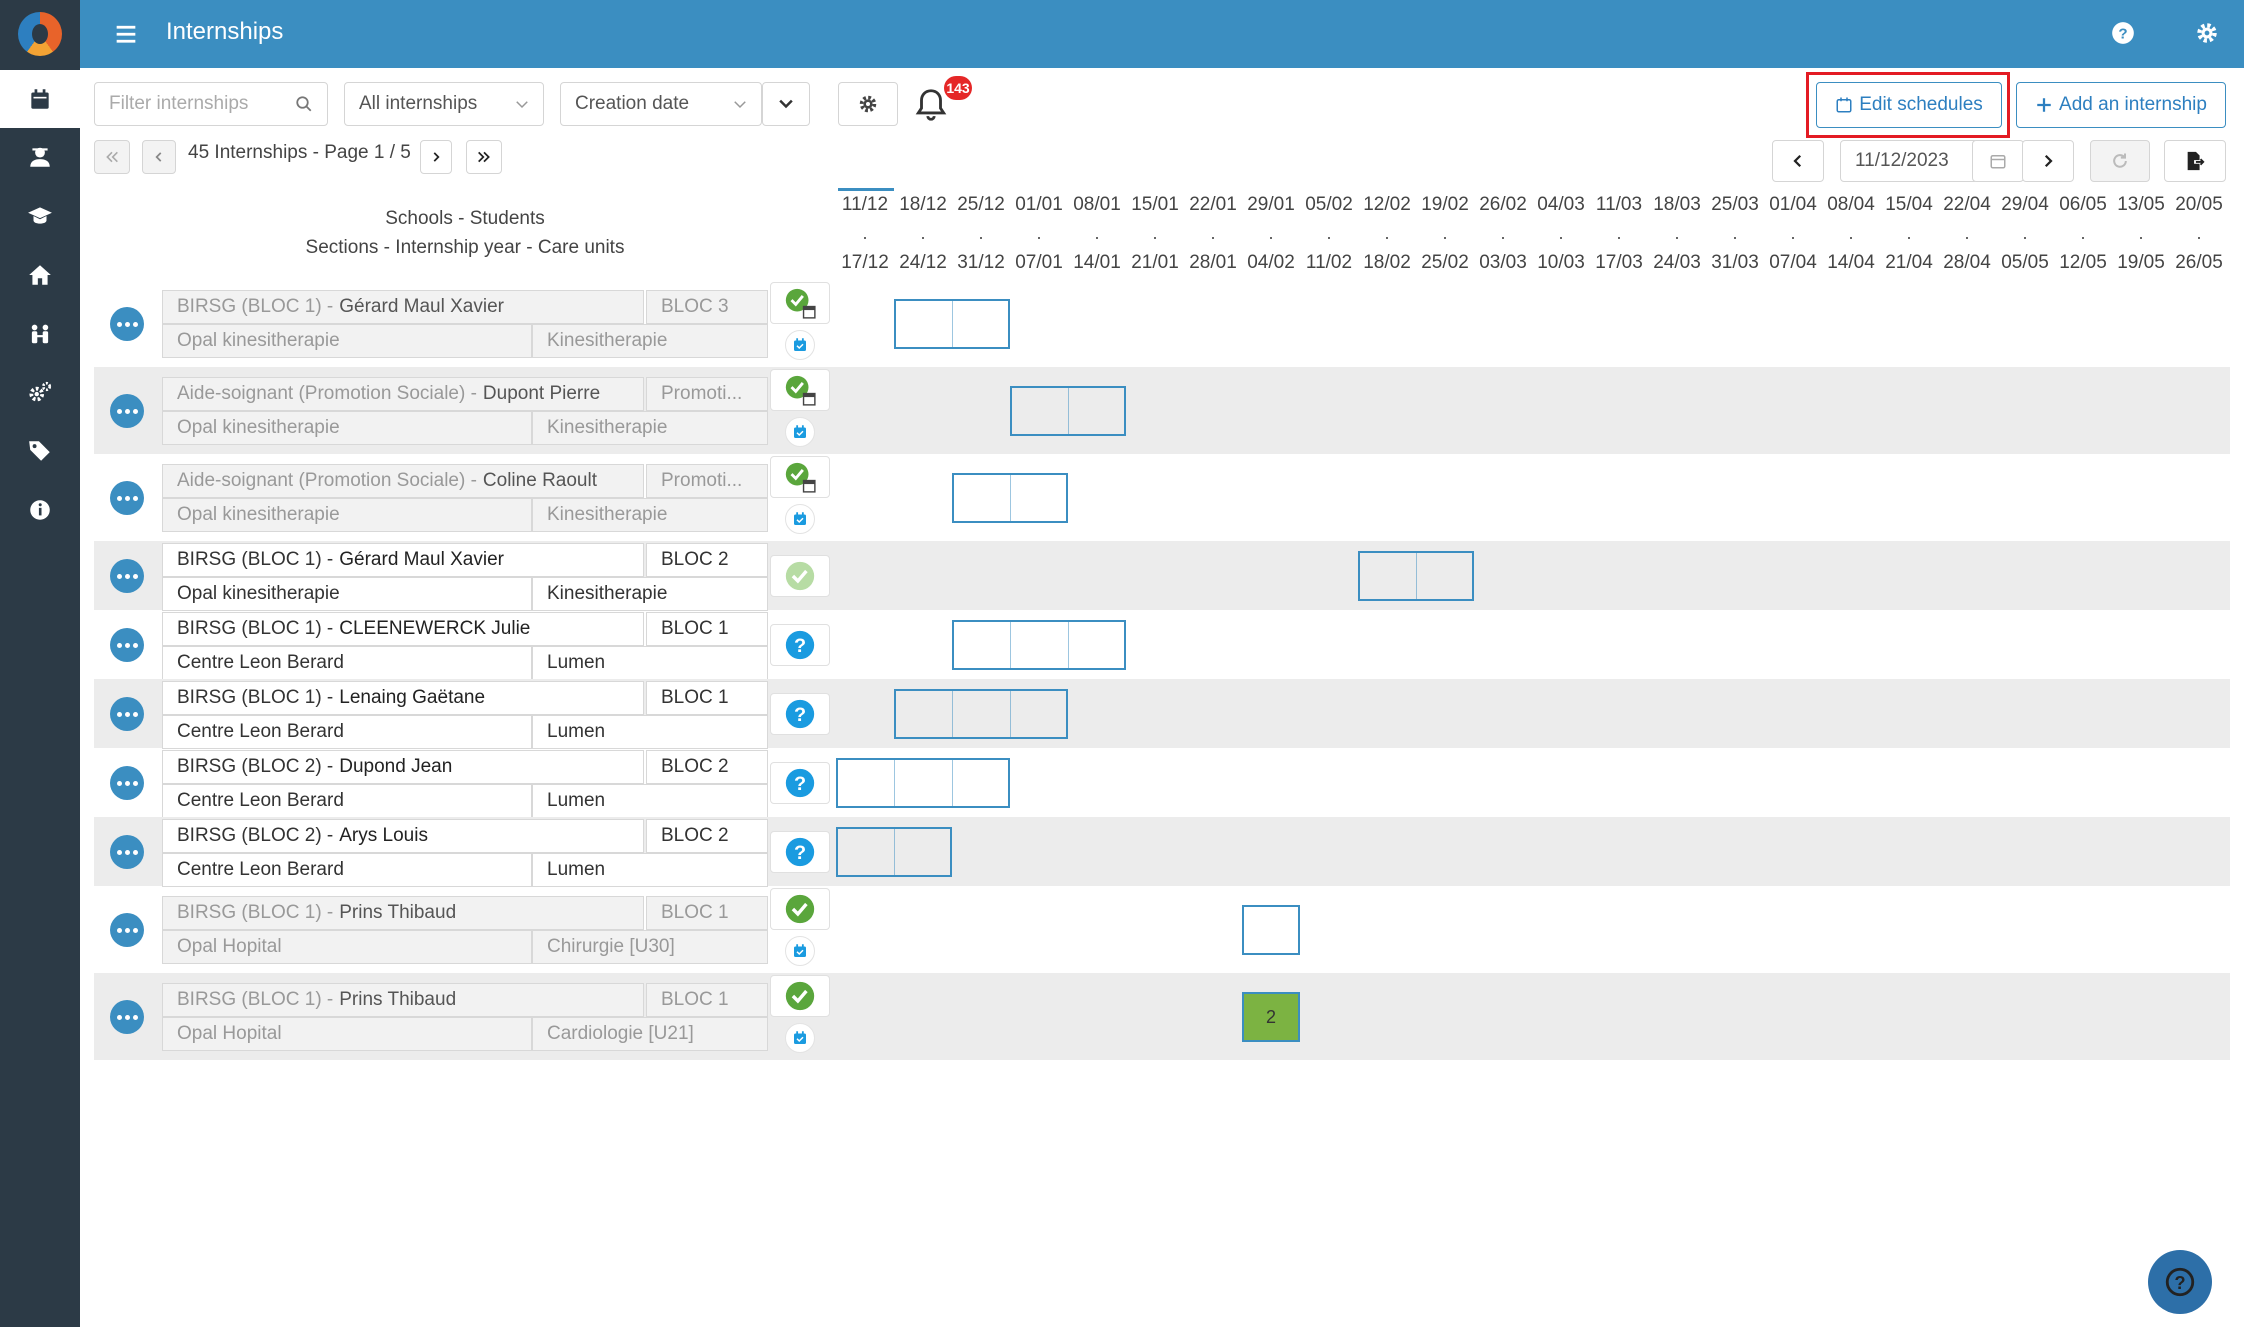 This screenshot has width=2244, height=1327. What do you see at coordinates (112, 157) in the screenshot?
I see `first-page-button` at bounding box center [112, 157].